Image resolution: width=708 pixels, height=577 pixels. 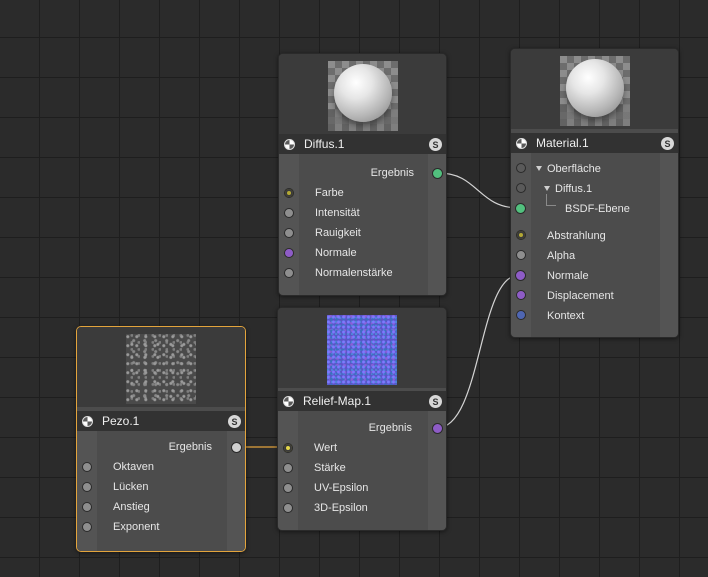 I want to click on pezo-noise-thumbnail, so click(x=161, y=369).